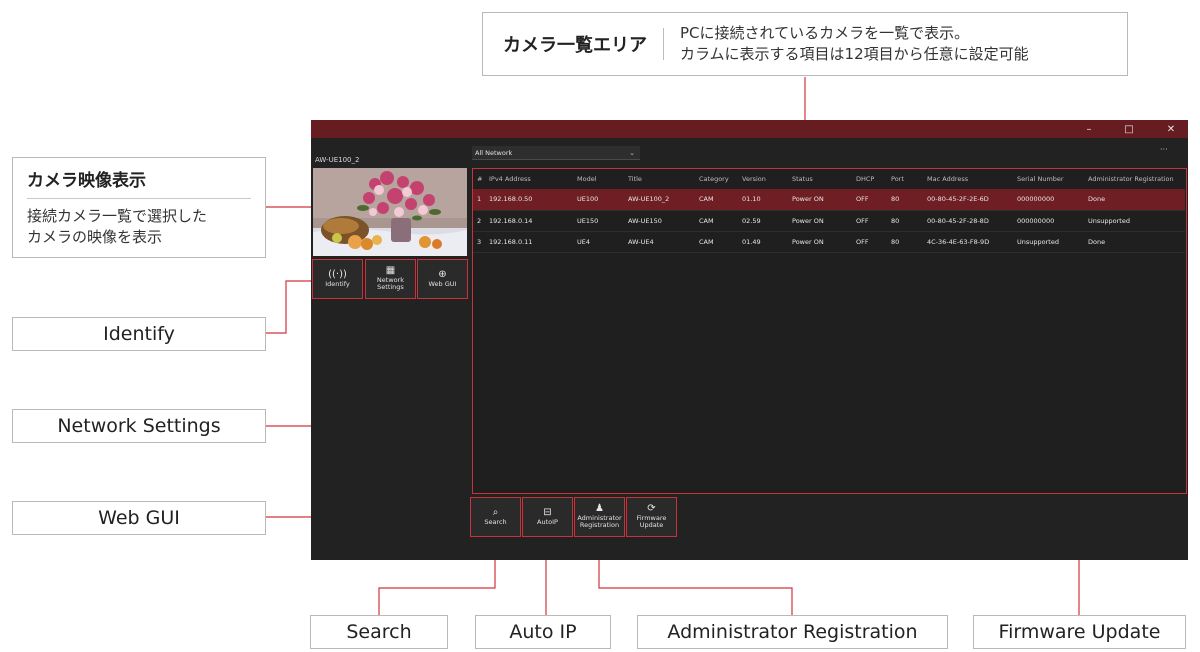  I want to click on callout-web-gui: Web GUI, so click(139, 518).